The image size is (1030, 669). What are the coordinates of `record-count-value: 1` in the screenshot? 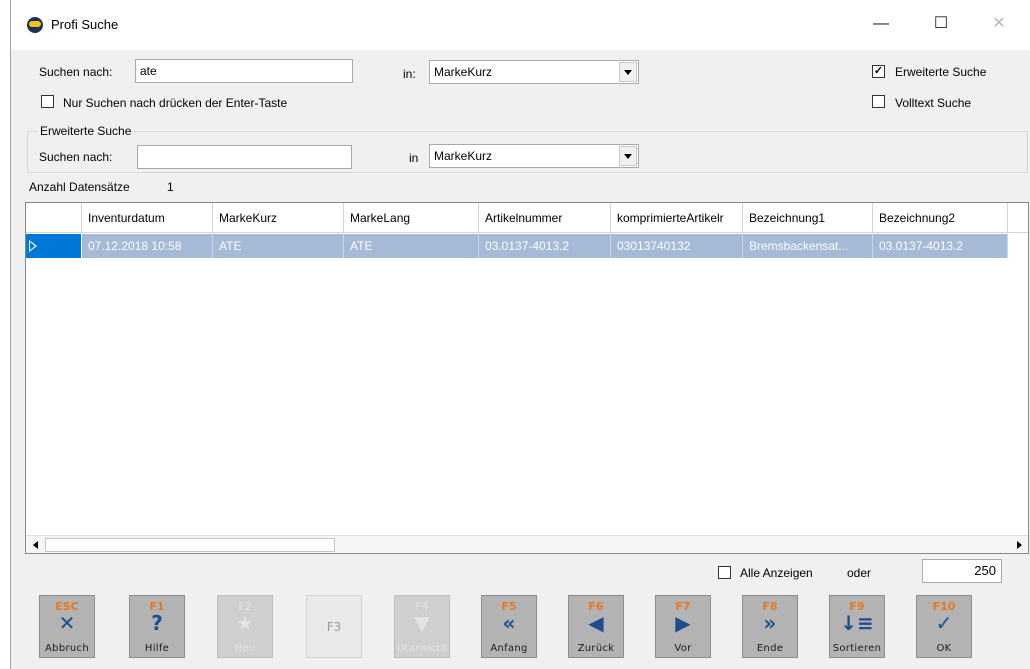 It's located at (170, 187).